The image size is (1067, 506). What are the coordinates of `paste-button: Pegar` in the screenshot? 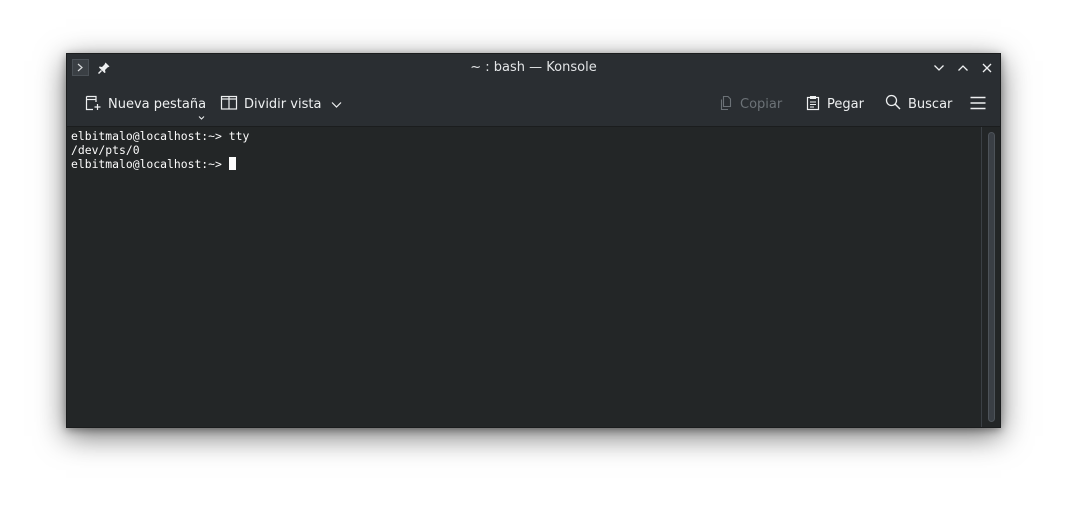 It's located at (834, 104).